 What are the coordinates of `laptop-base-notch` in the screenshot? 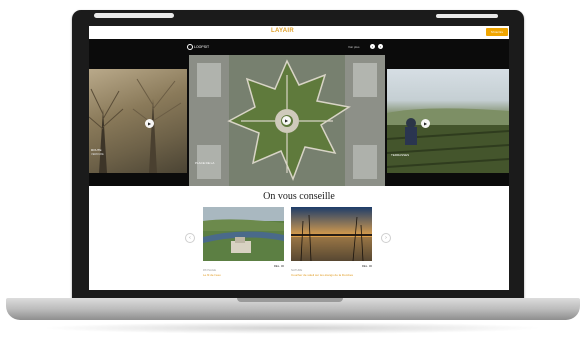 It's located at (290, 300).